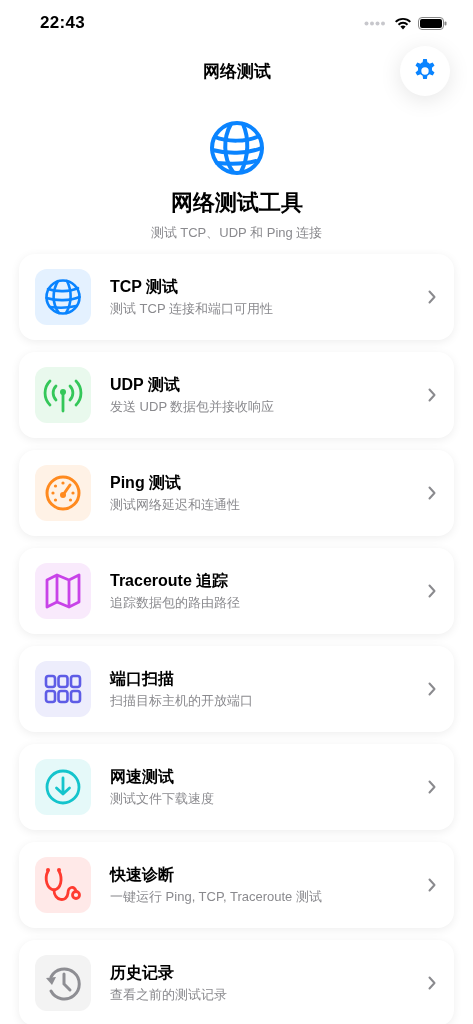 This screenshot has width=473, height=1024. Describe the element at coordinates (142, 874) in the screenshot. I see `tool-title: 快速诊断` at that location.